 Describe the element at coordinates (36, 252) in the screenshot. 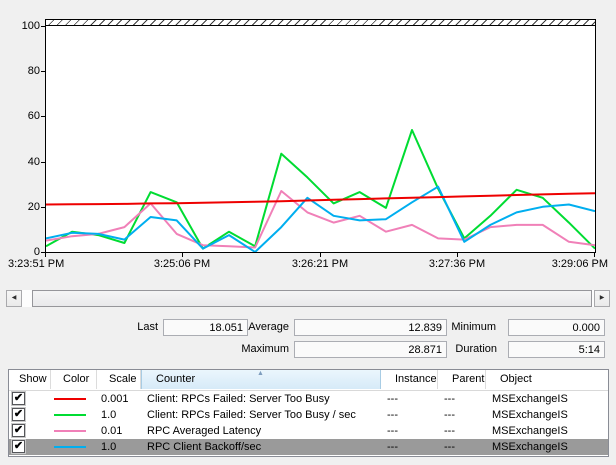

I see `y-axis-label: 0` at that location.